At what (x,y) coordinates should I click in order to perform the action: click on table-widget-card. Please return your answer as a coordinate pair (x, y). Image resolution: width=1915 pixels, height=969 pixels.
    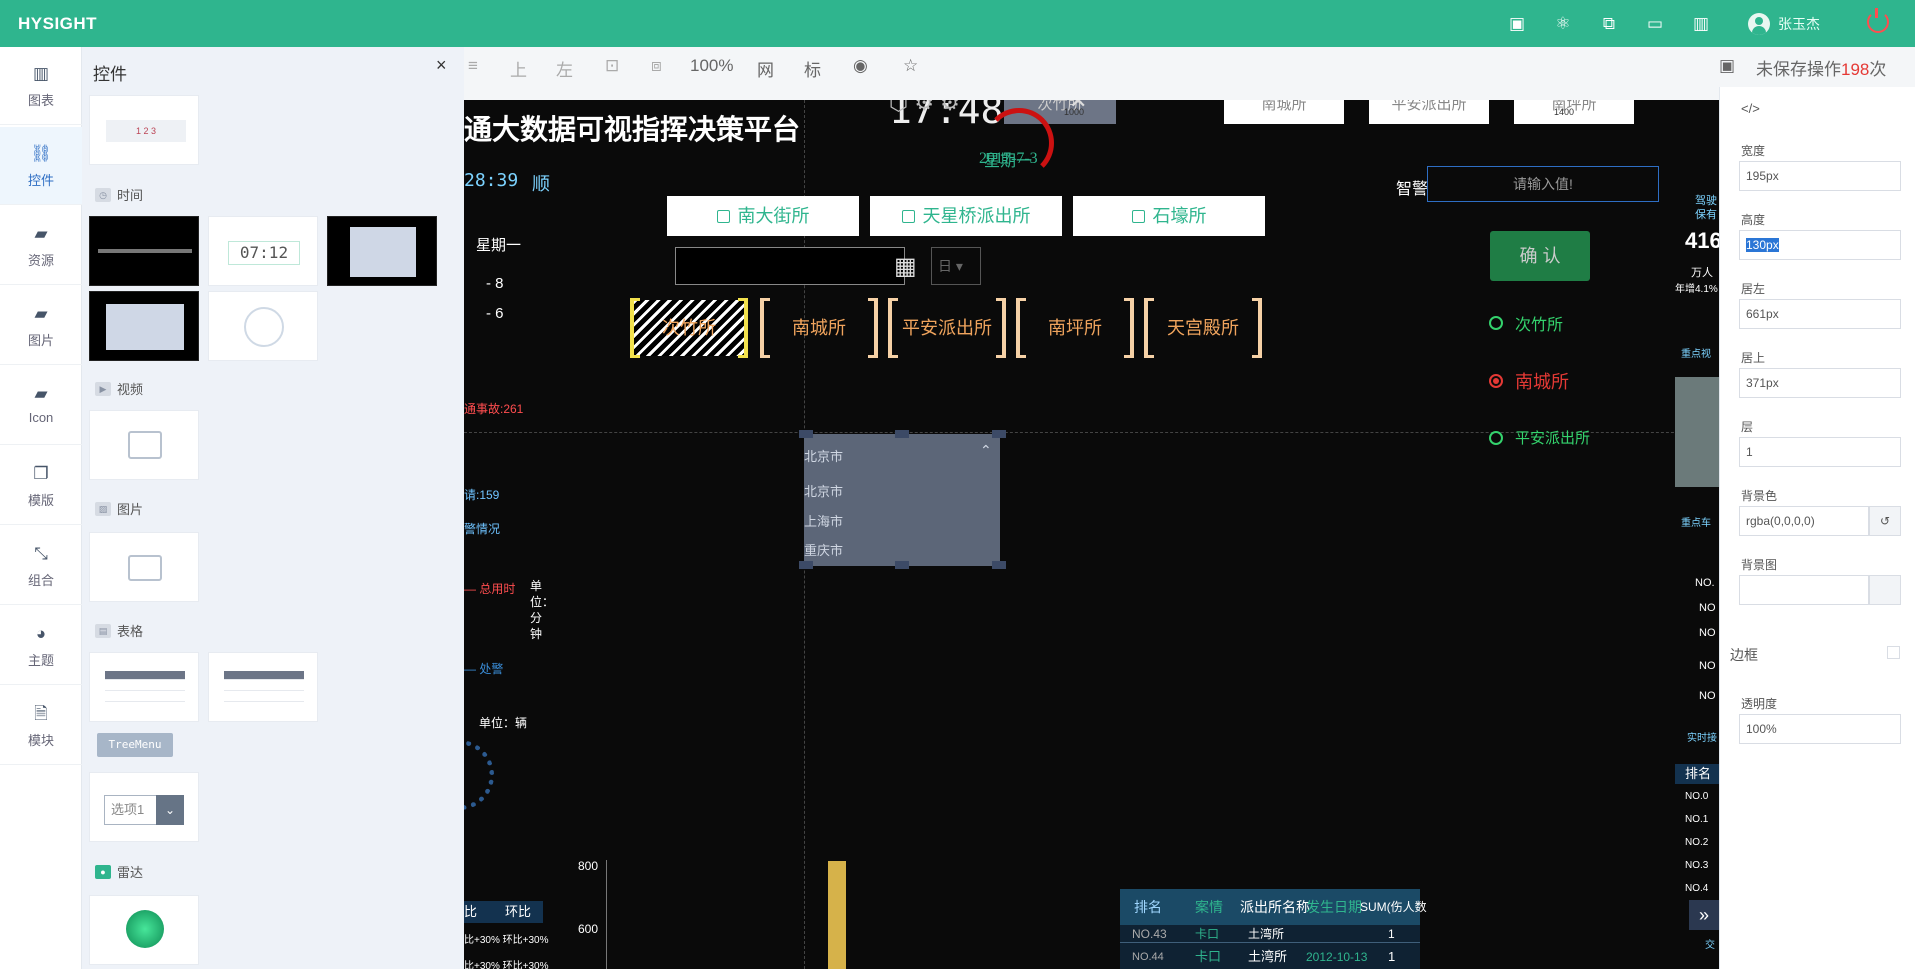
    Looking at the image, I should click on (144, 687).